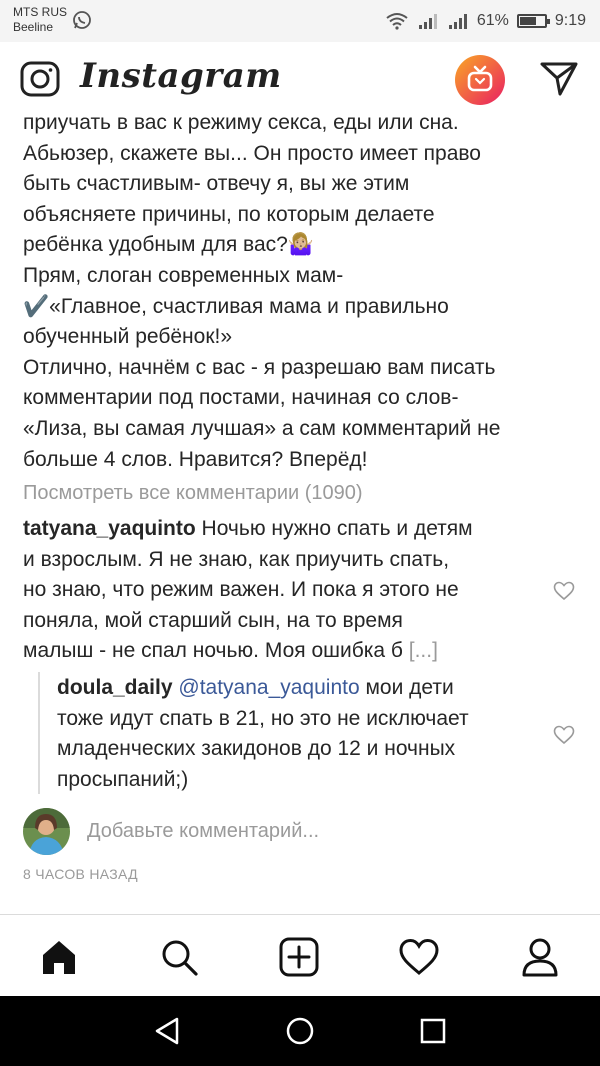  Describe the element at coordinates (268, 687) in the screenshot. I see `mention-link: @tatyana_yaquinto` at that location.